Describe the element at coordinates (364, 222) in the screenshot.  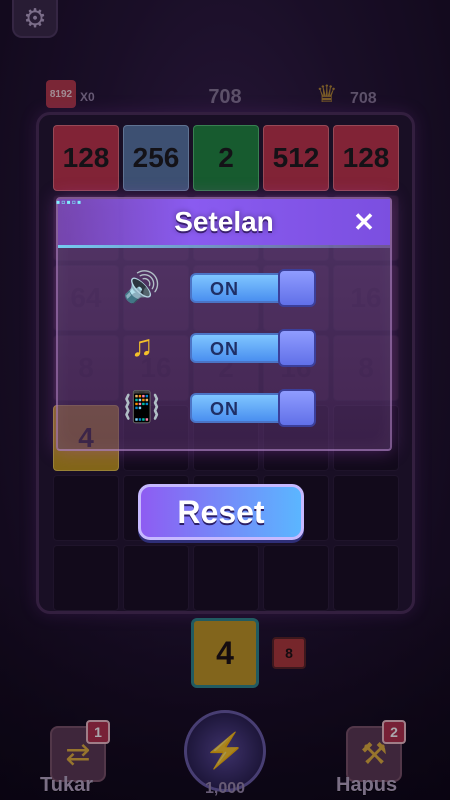
I see `close-icon: ✕` at that location.